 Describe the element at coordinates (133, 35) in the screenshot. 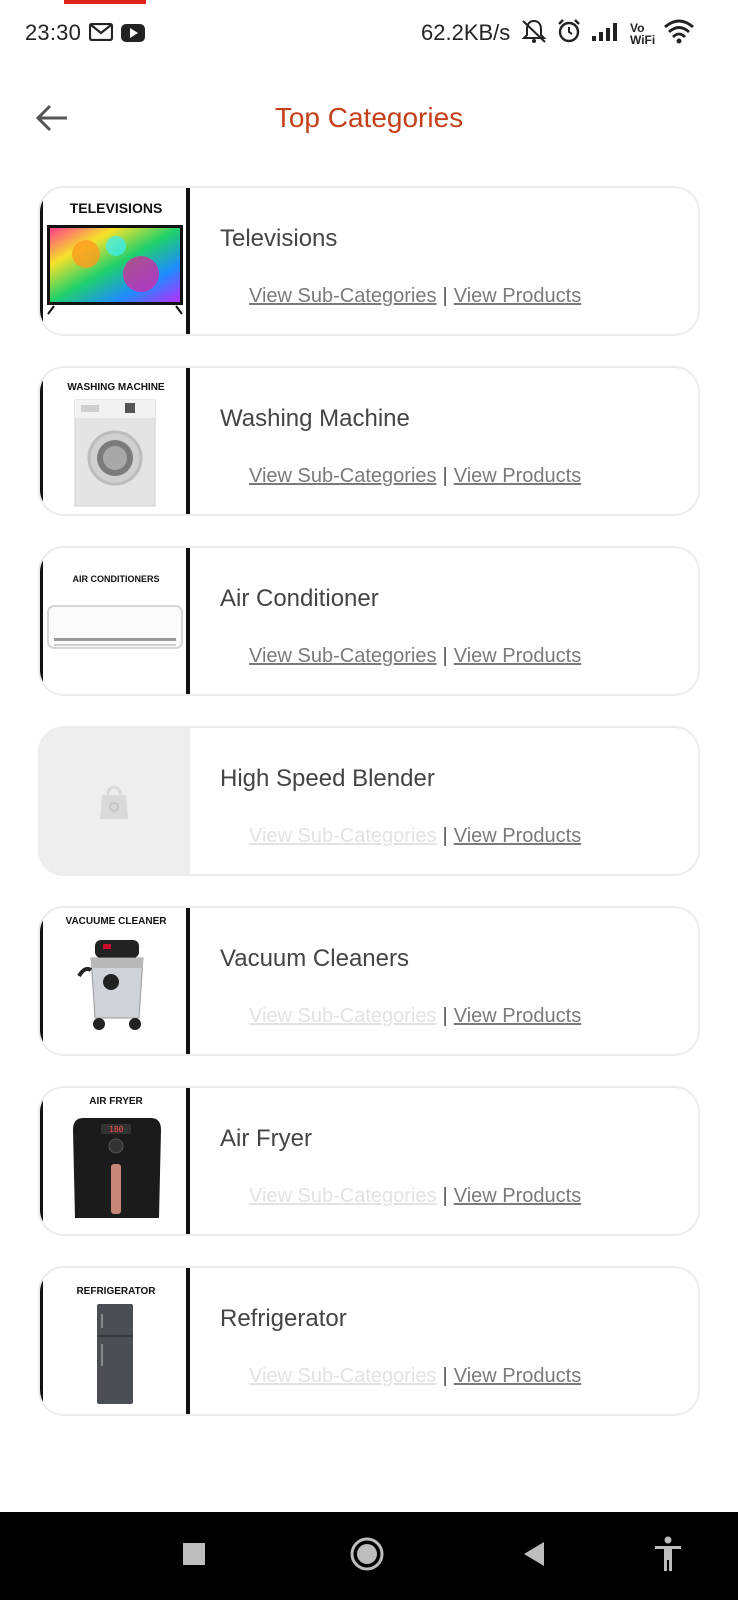

I see `youtube-icon` at that location.